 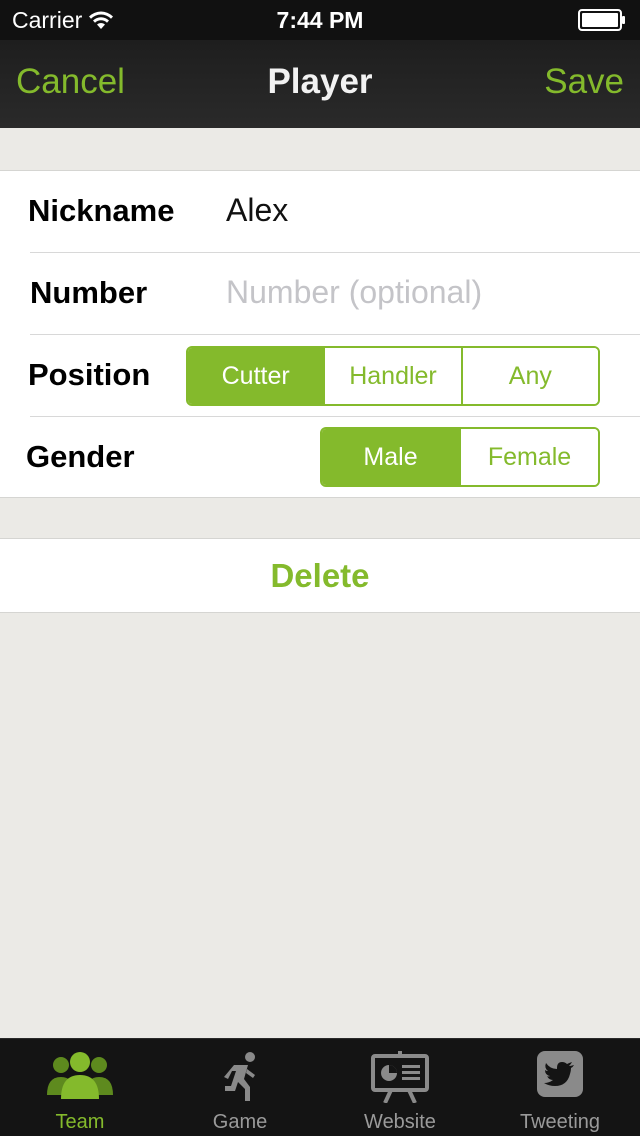 I want to click on status-bar: Carrier 7:44 PM, so click(x=320, y=20).